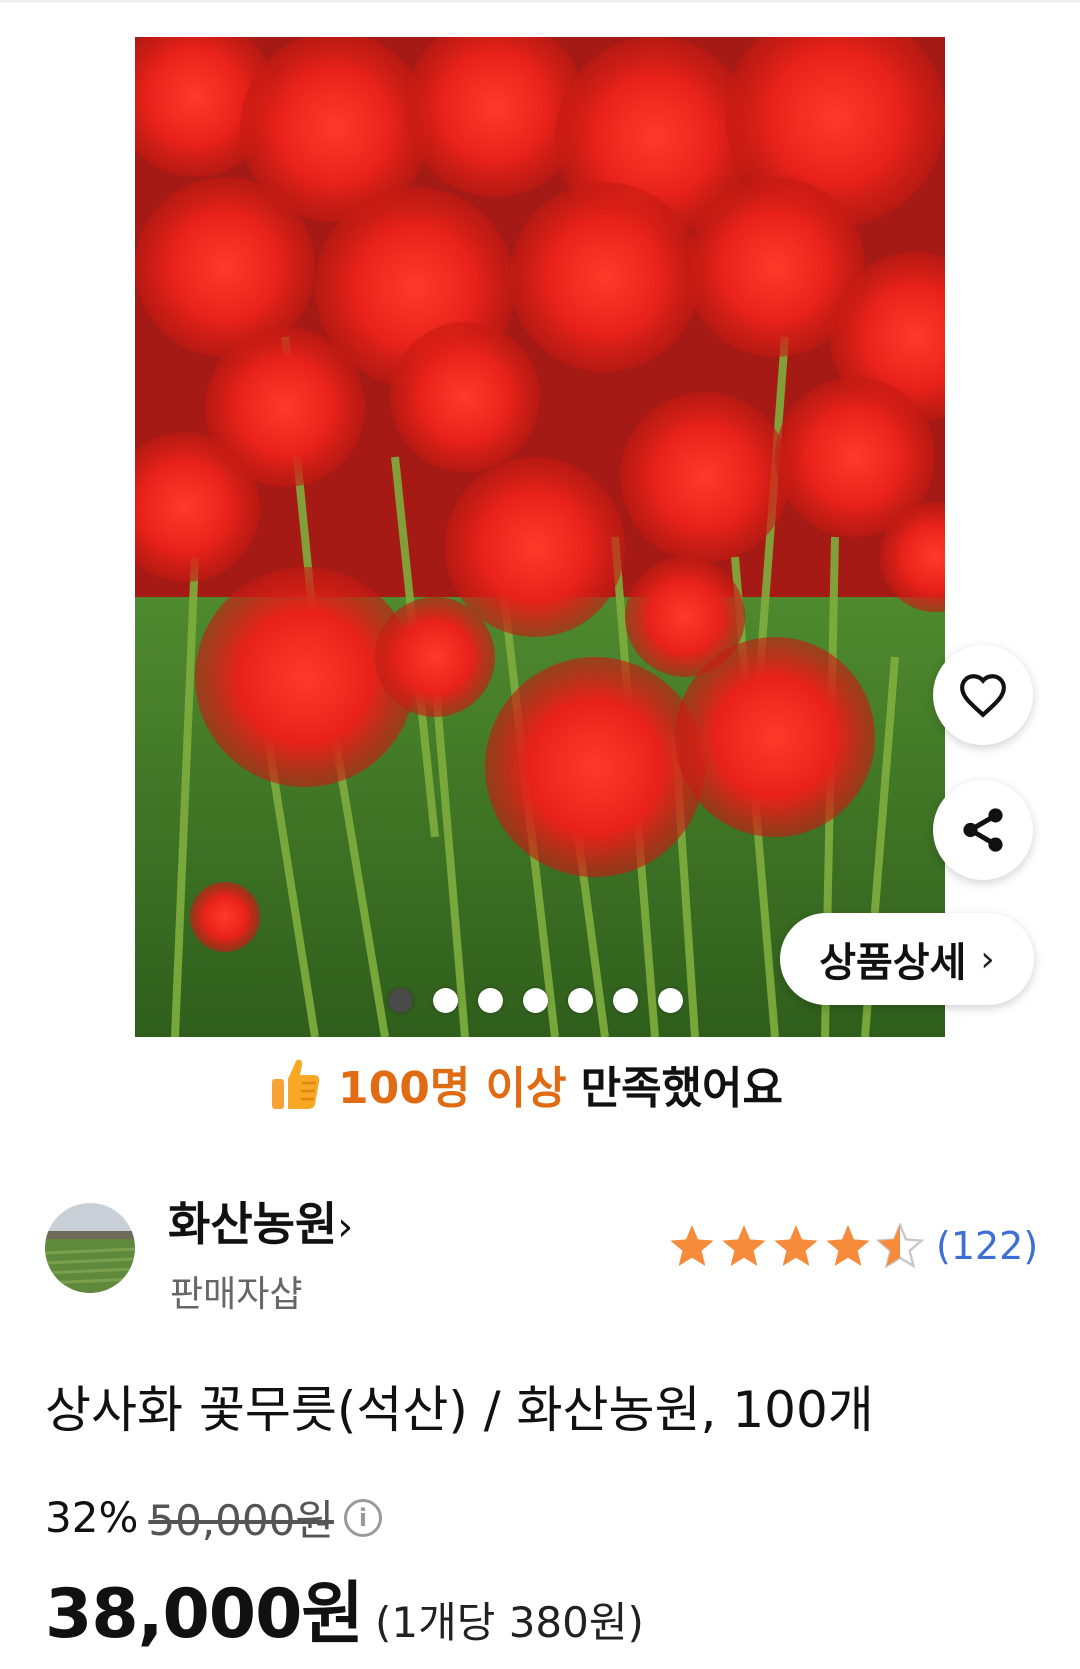  Describe the element at coordinates (900, 1246) in the screenshot. I see `star-half-icon` at that location.